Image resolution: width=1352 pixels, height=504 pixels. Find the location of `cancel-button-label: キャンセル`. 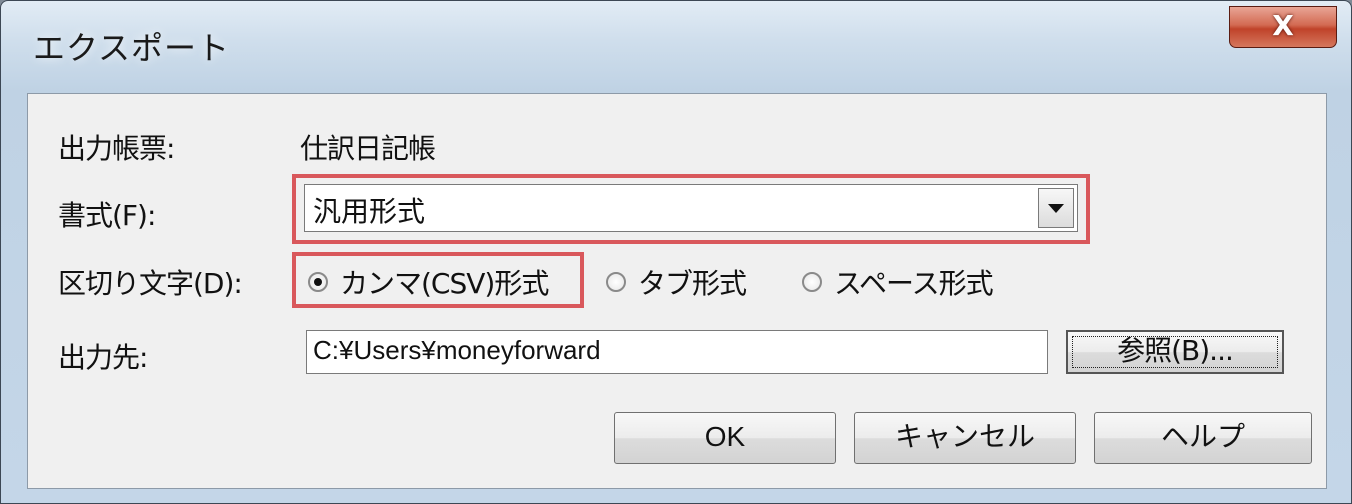

cancel-button-label: キャンセル is located at coordinates (964, 436).